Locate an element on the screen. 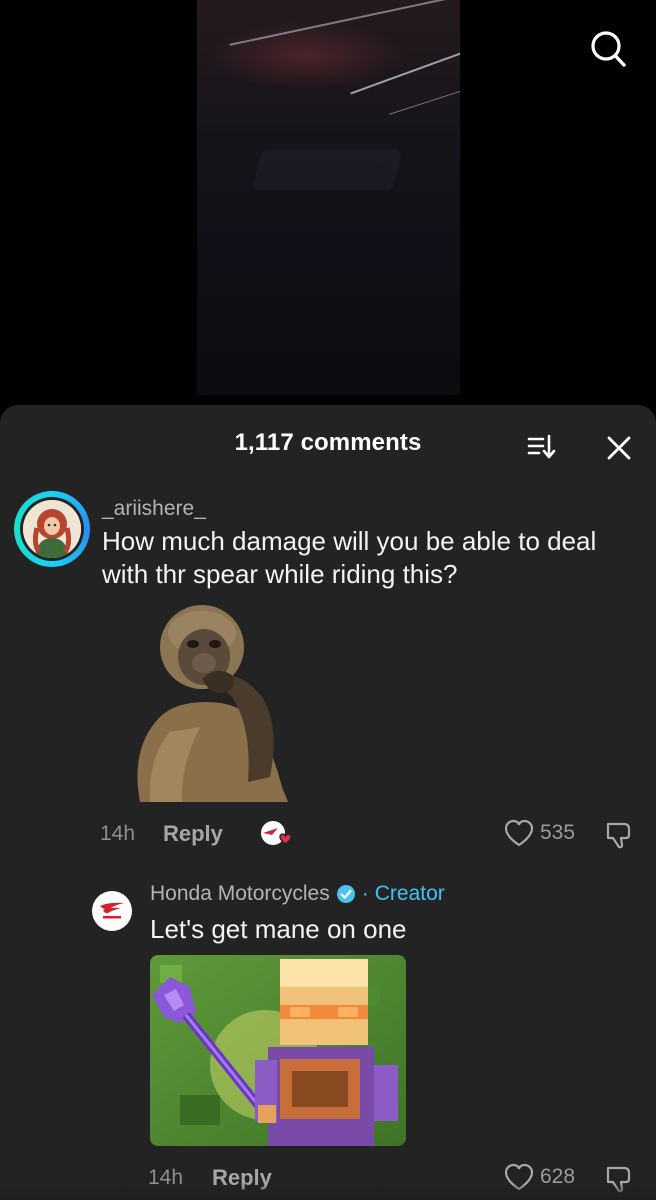  sort-icon is located at coordinates (541, 446).